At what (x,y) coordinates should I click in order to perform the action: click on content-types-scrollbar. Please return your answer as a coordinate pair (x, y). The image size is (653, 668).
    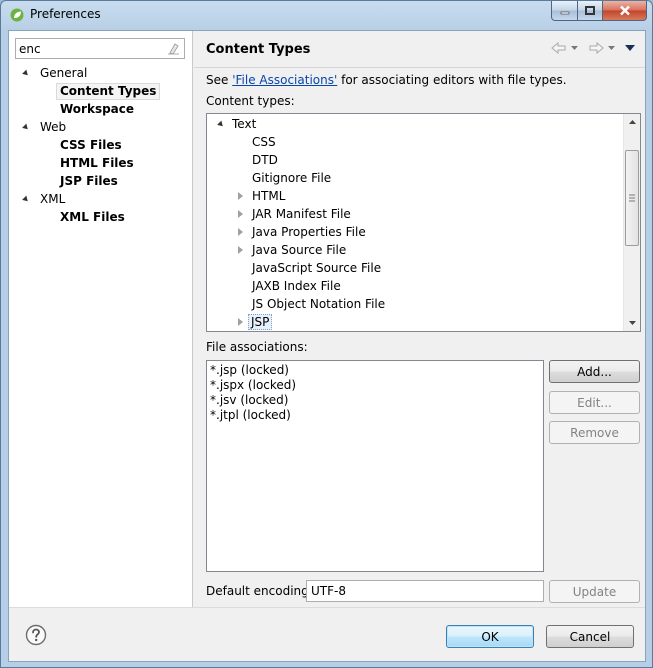
    Looking at the image, I should click on (631, 222).